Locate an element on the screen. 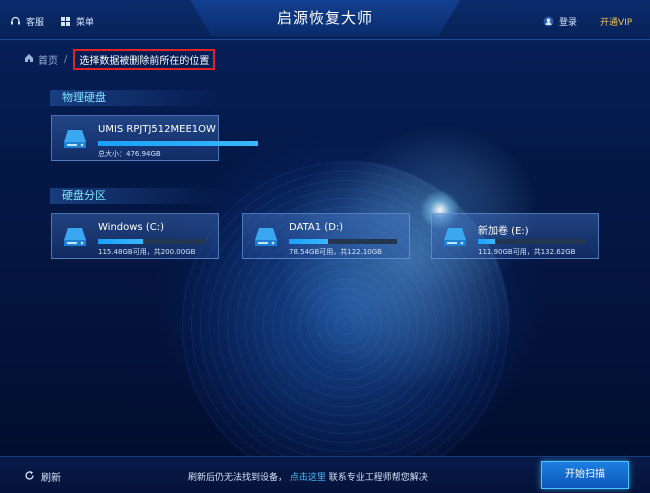  login-button: 登录 is located at coordinates (560, 21).